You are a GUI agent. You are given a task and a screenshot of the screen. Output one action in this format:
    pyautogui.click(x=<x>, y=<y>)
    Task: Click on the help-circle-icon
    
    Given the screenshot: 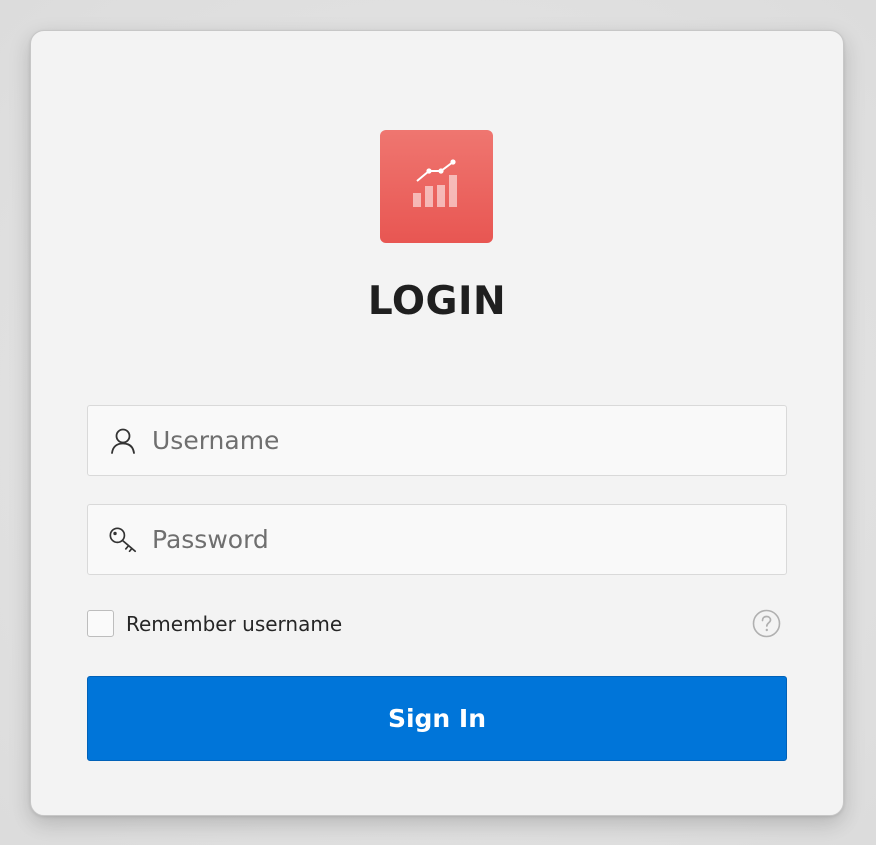 What is the action you would take?
    pyautogui.click(x=766, y=623)
    